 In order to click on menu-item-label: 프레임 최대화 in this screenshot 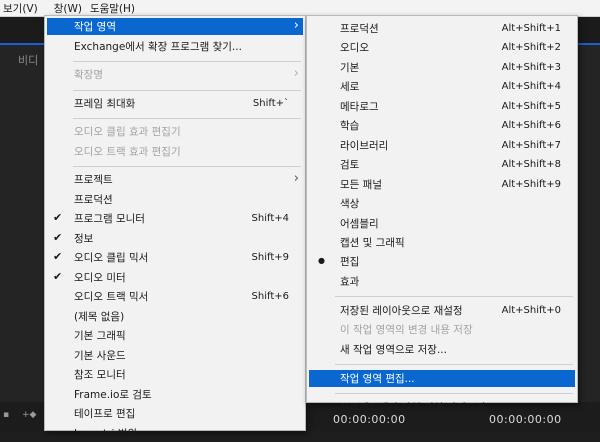, I will do `click(105, 103)`.